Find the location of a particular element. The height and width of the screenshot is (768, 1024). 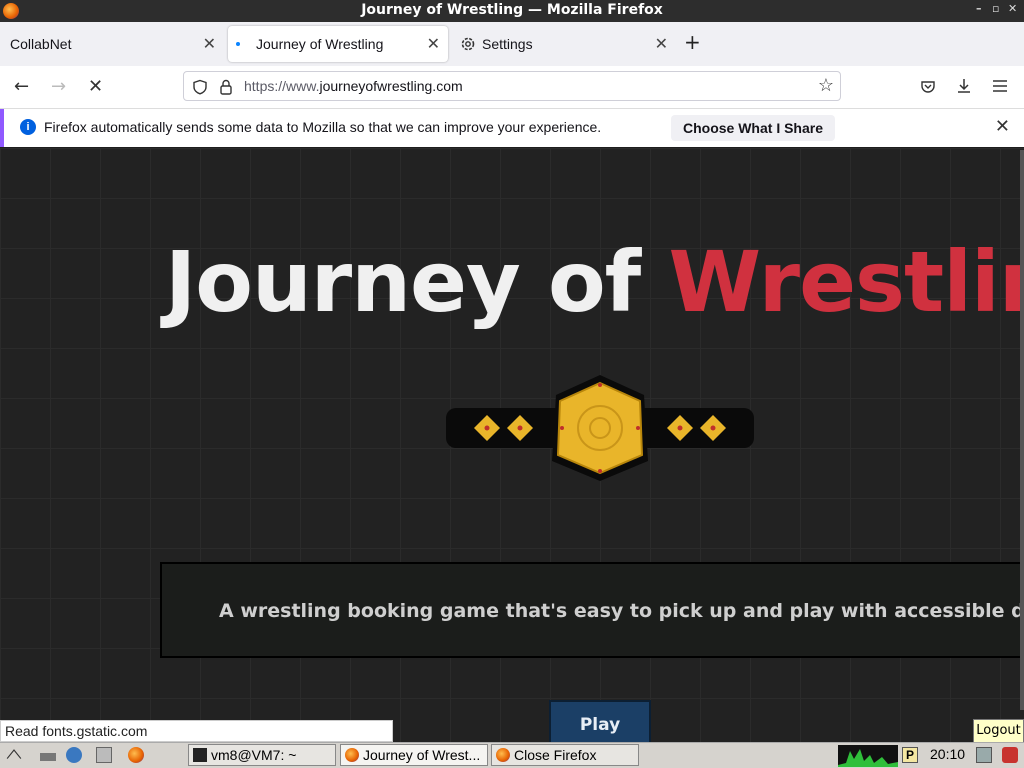

hero-title-part1: Journey of is located at coordinates (403, 282).